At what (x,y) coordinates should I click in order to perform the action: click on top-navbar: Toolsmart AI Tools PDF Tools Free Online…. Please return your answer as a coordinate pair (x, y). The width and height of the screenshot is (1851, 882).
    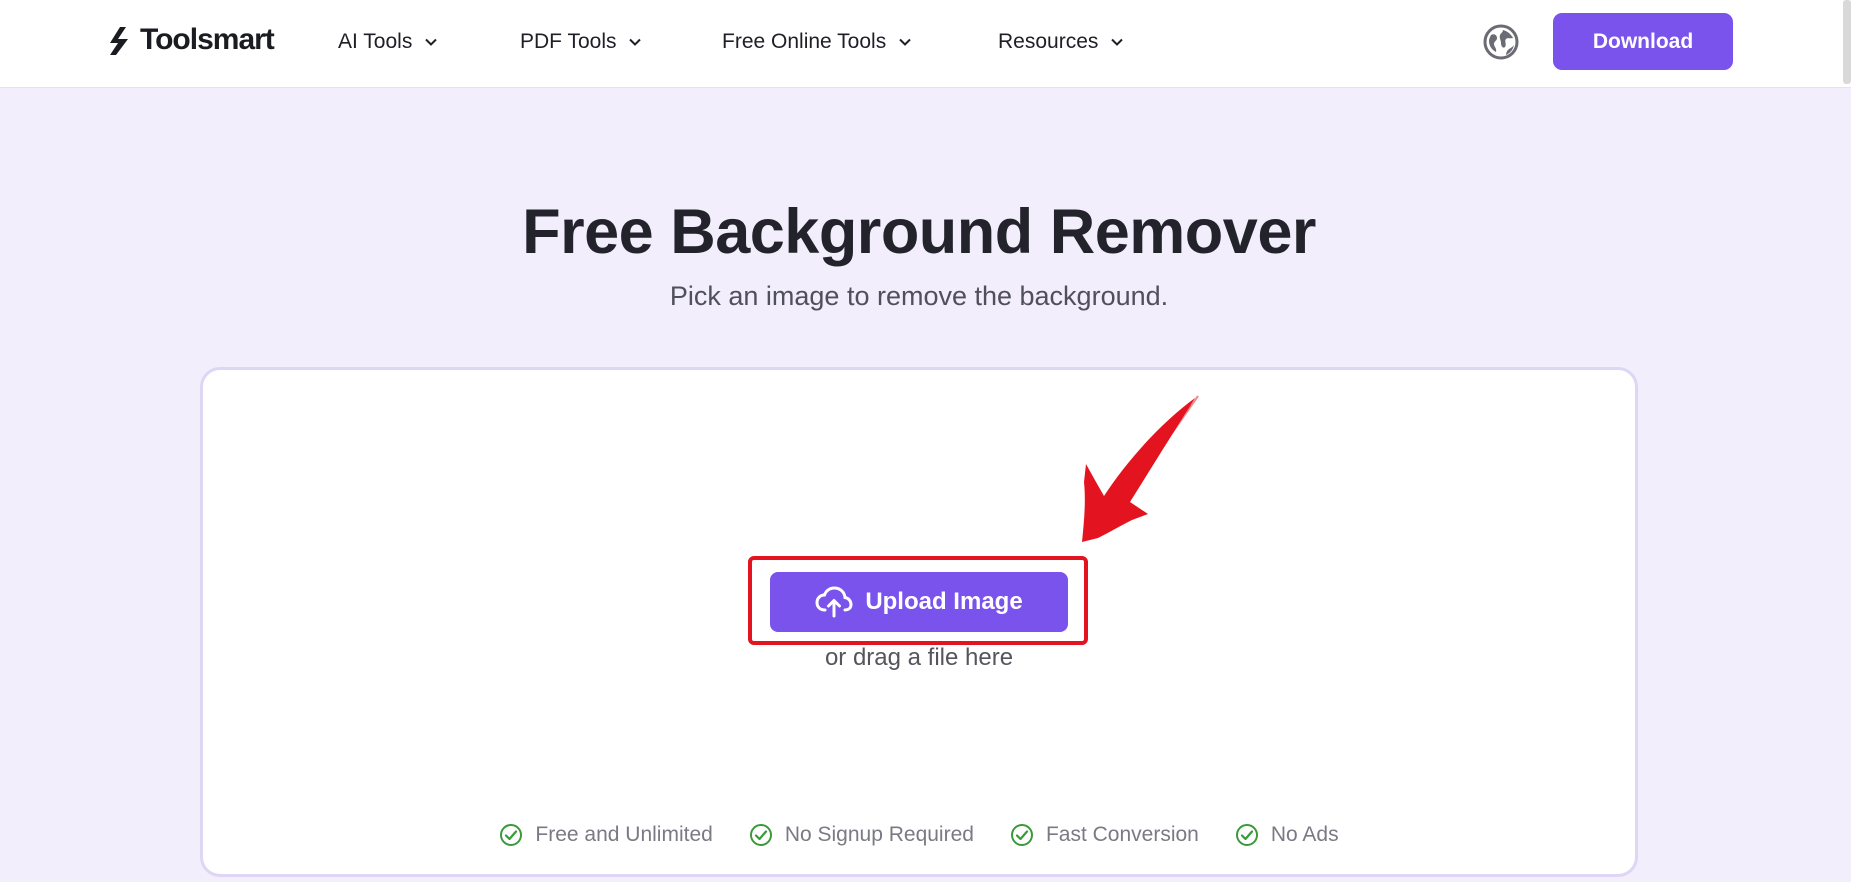
    Looking at the image, I should click on (925, 44).